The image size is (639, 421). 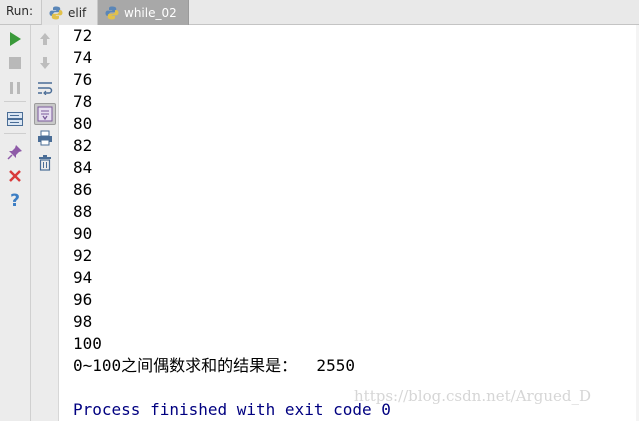 I want to click on close-icon, so click(x=15, y=176).